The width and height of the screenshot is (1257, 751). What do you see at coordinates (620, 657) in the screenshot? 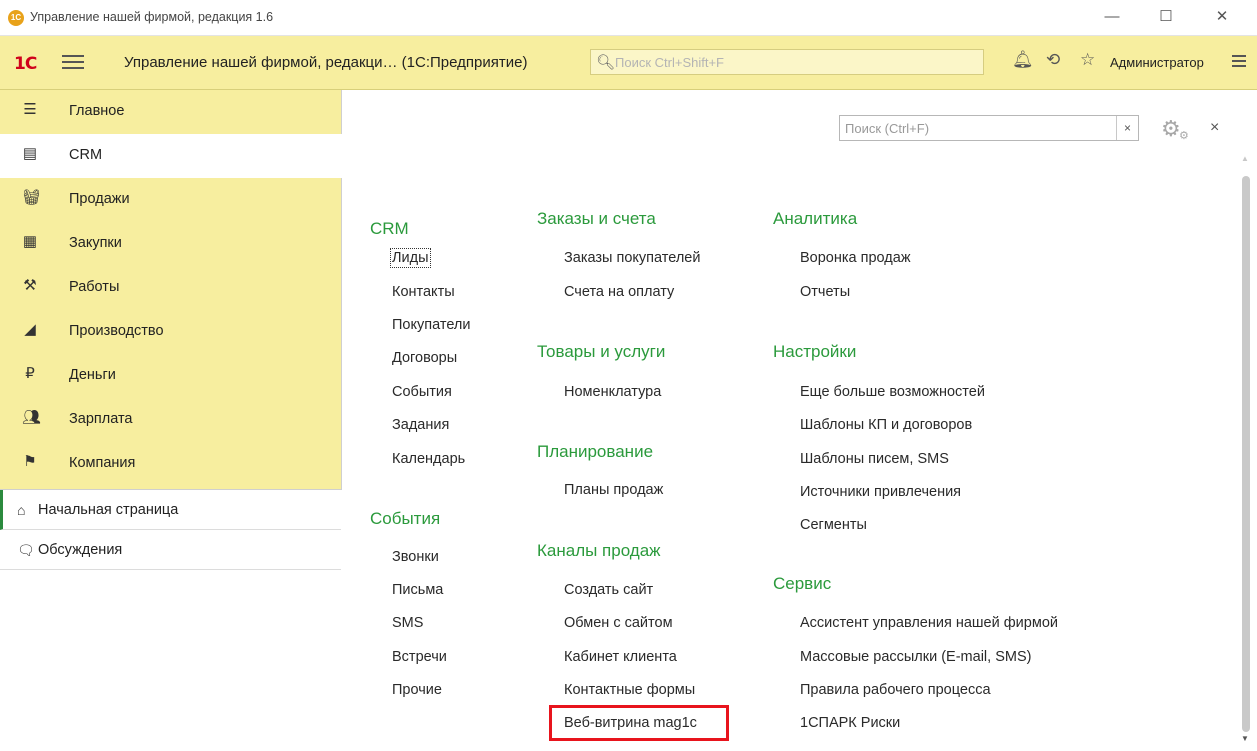
I see `link-client-cabinet: Кабинет клиента` at bounding box center [620, 657].